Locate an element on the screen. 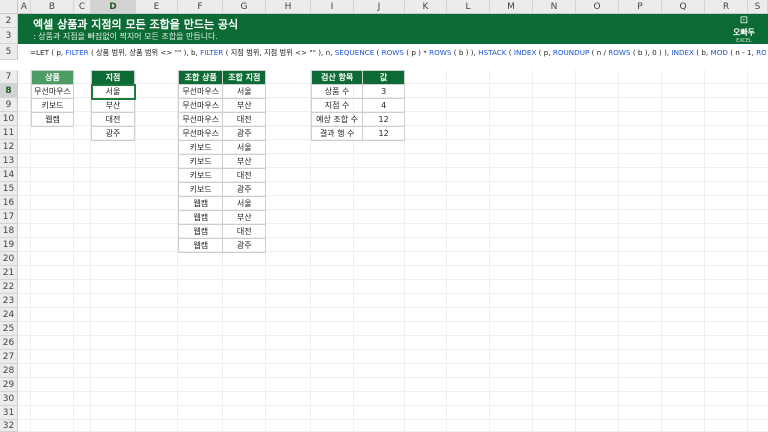 The width and height of the screenshot is (768, 432). column-header-c: C is located at coordinates (82, 7).